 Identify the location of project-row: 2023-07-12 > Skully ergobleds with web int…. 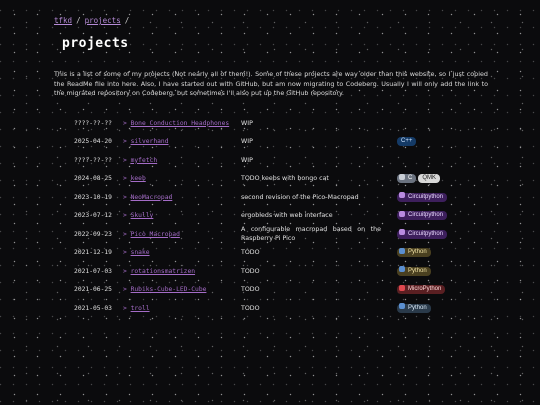
(257, 216).